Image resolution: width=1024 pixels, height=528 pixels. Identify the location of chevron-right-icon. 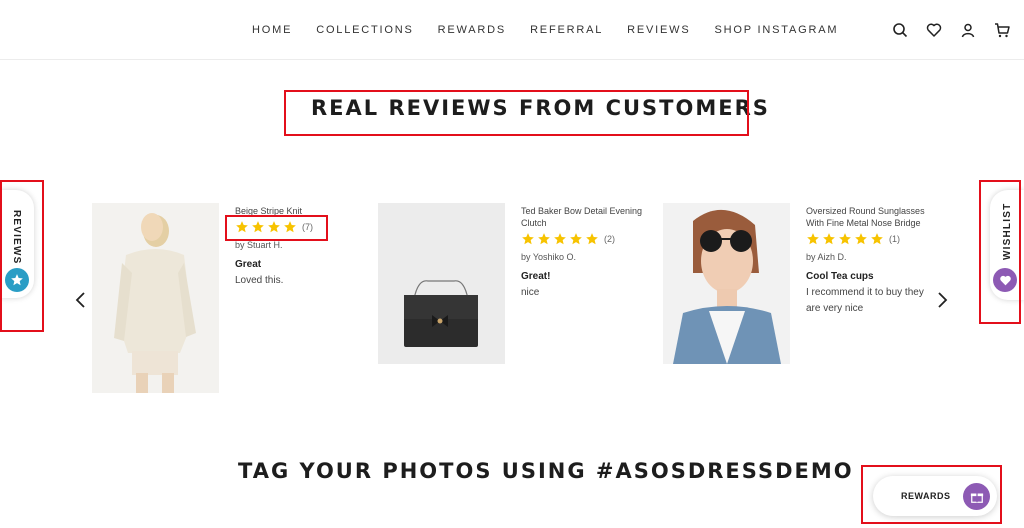
(942, 300).